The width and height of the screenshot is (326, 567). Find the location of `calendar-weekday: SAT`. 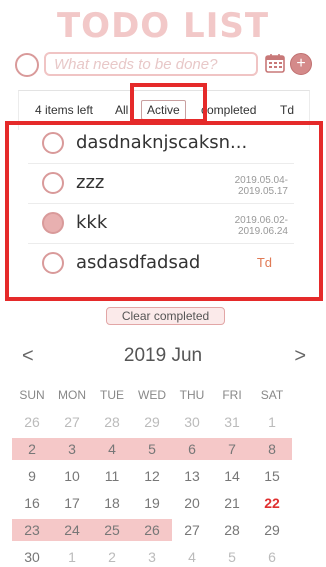

calendar-weekday: SAT is located at coordinates (272, 395).